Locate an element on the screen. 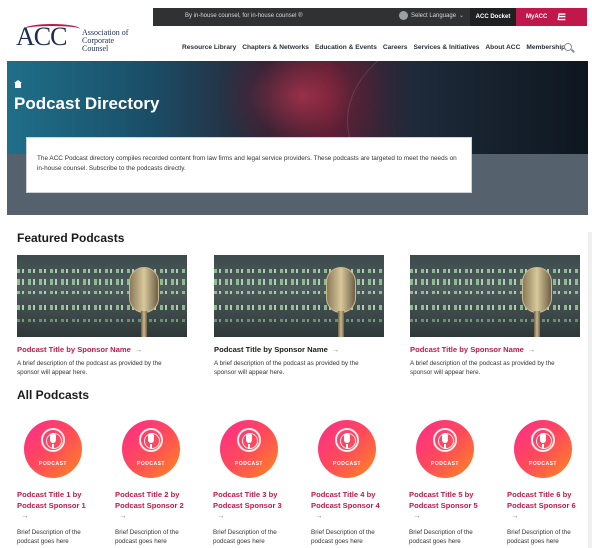 The image size is (592, 548). nav-resource-library: Resource Library is located at coordinates (209, 47).